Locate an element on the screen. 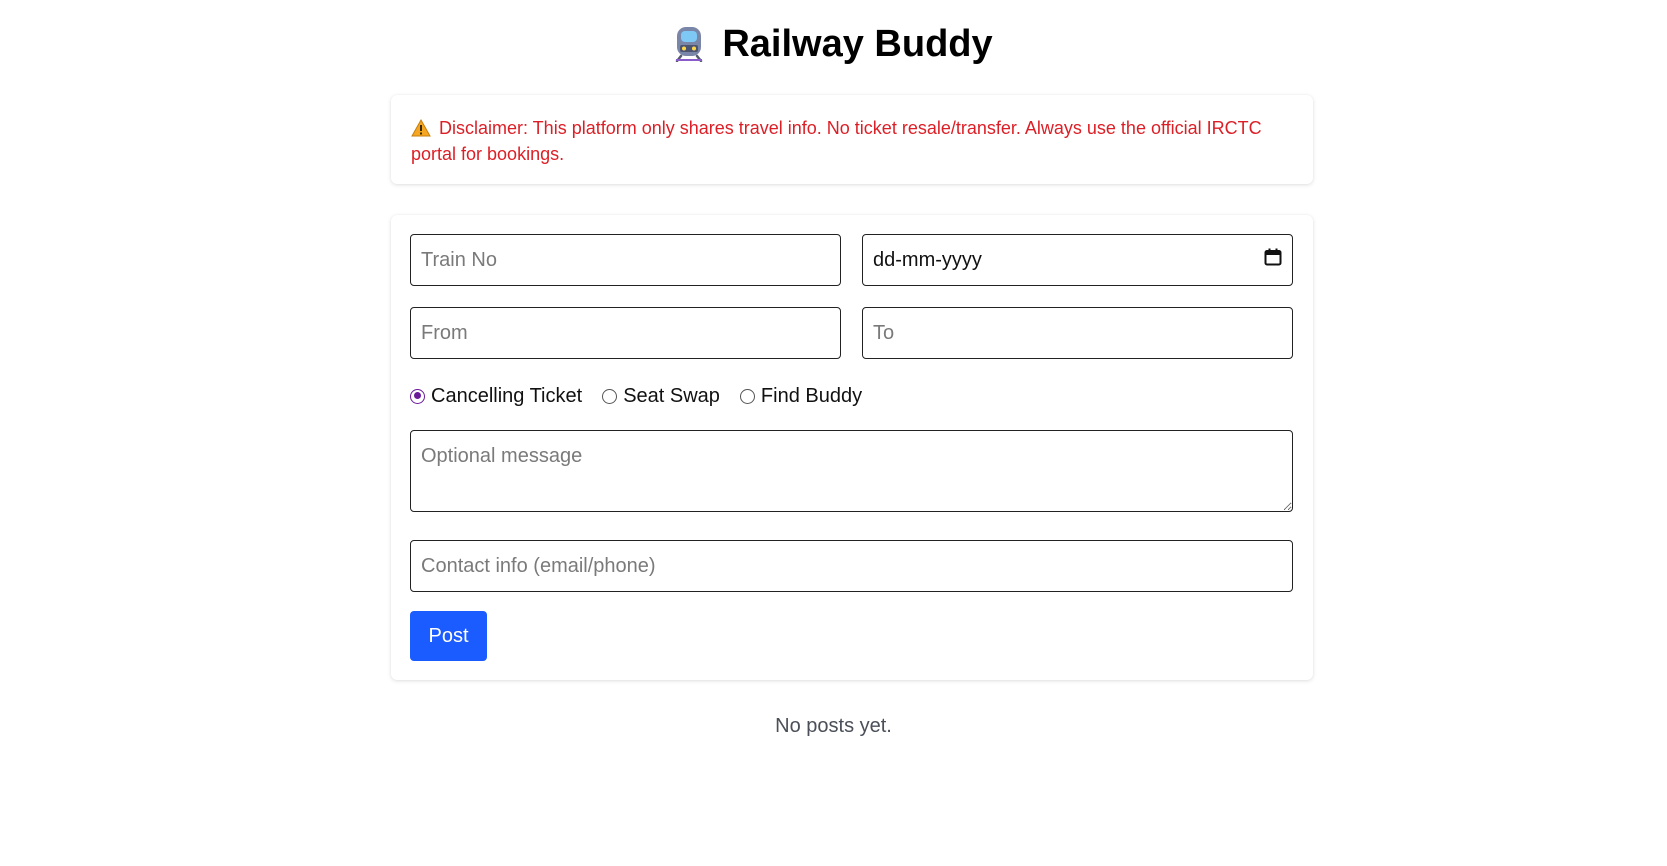  train-no-input is located at coordinates (625, 260).